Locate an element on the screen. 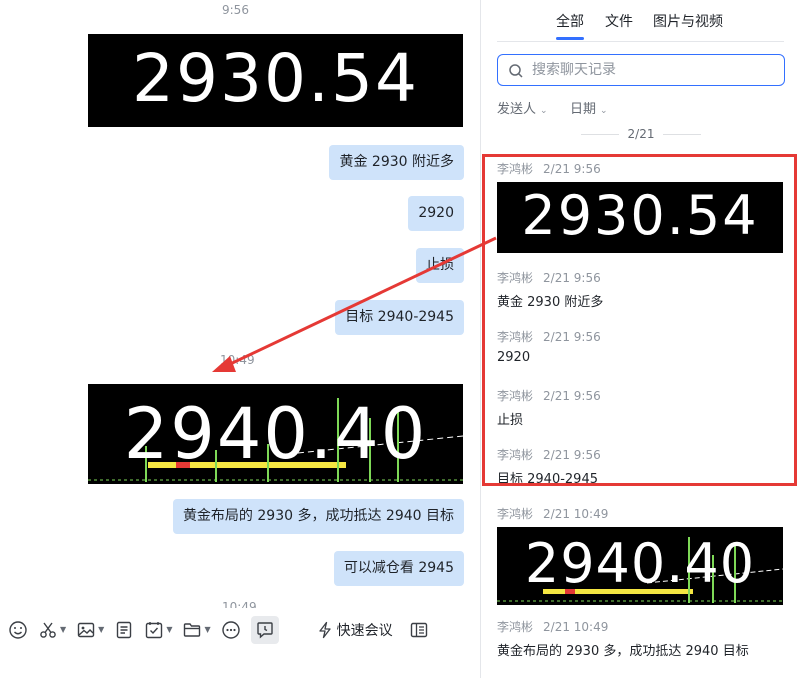 This screenshot has width=800, height=678. image-message-number: 2940.40 is located at coordinates (275, 434).